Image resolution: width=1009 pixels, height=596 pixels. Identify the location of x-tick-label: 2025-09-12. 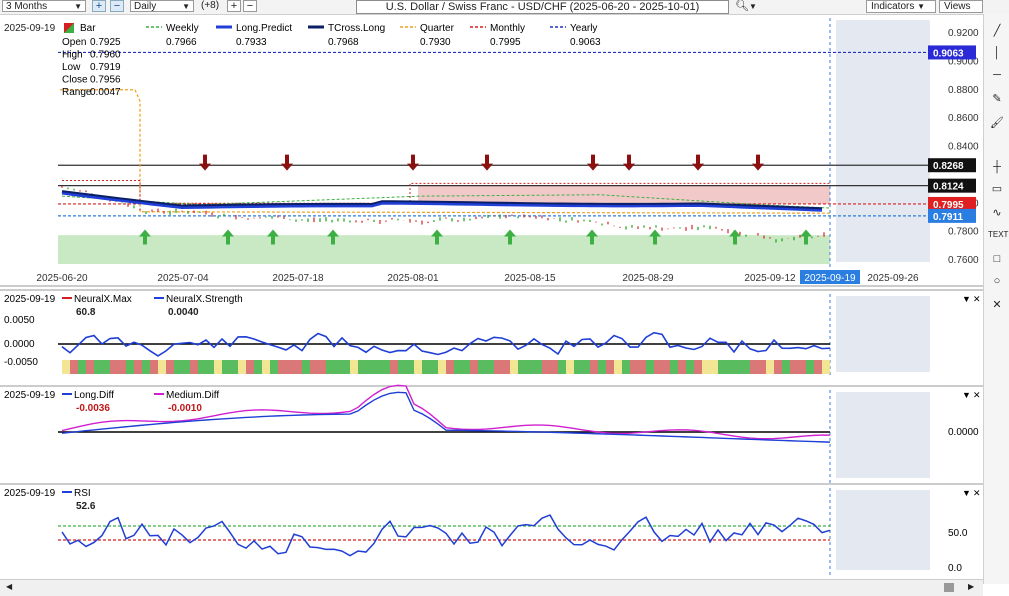
(770, 278).